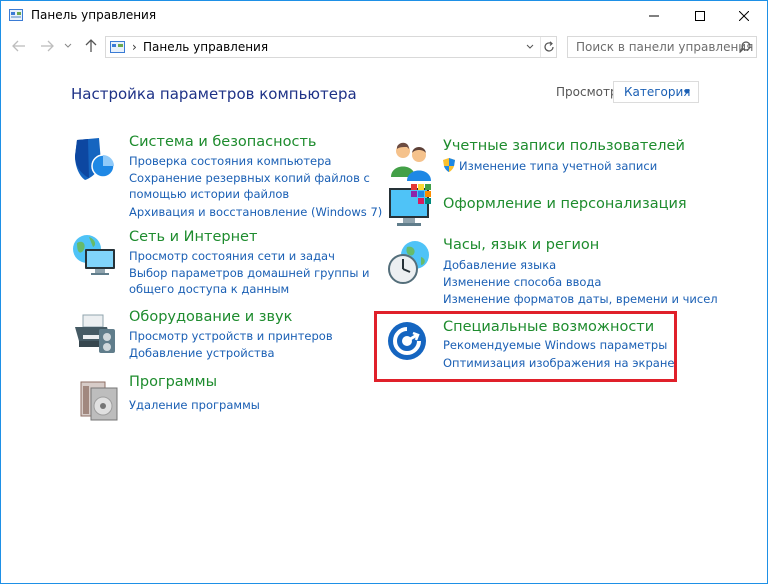 The width and height of the screenshot is (768, 584). I want to click on arrow-left-icon, so click(18, 46).